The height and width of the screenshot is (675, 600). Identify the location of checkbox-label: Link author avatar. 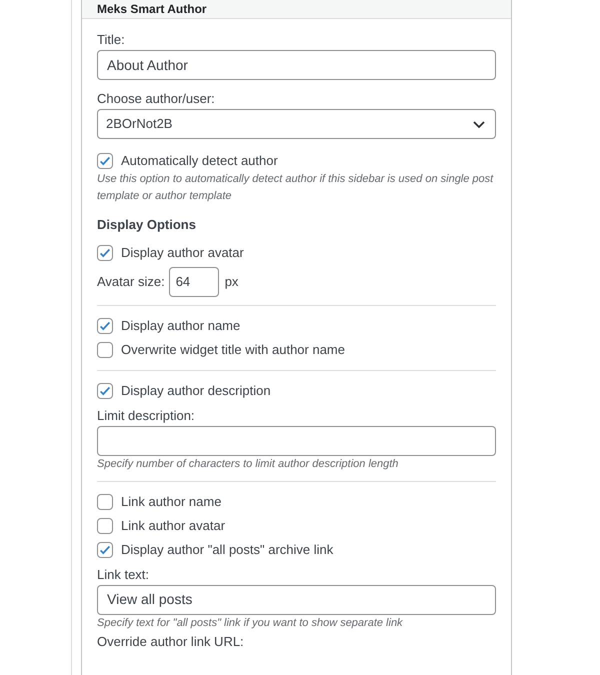
(173, 525).